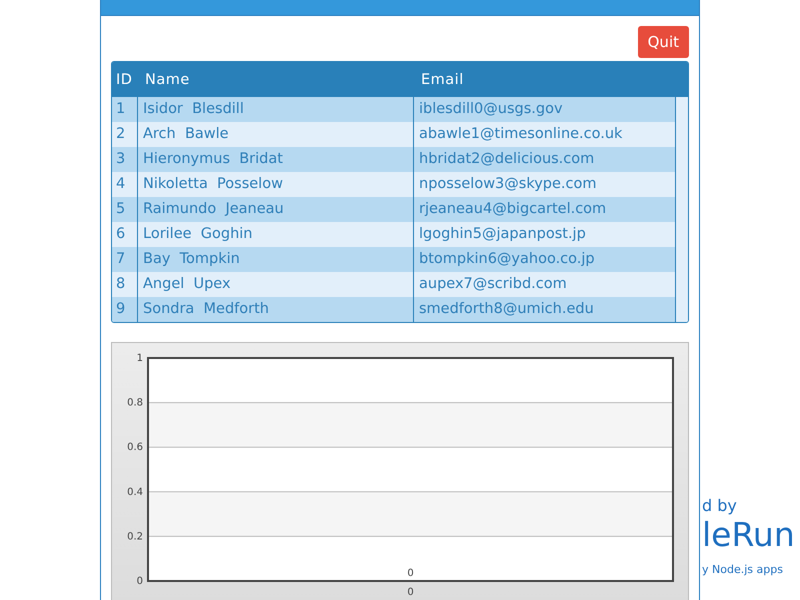 The width and height of the screenshot is (800, 600). What do you see at coordinates (139, 358) in the screenshot?
I see `y-tick-label: 1` at bounding box center [139, 358].